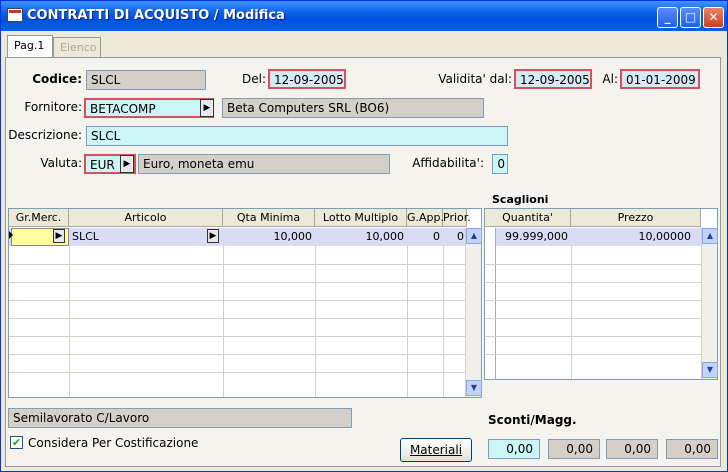 The width and height of the screenshot is (728, 472). I want to click on validita-field: 12-09-2005, so click(553, 79).